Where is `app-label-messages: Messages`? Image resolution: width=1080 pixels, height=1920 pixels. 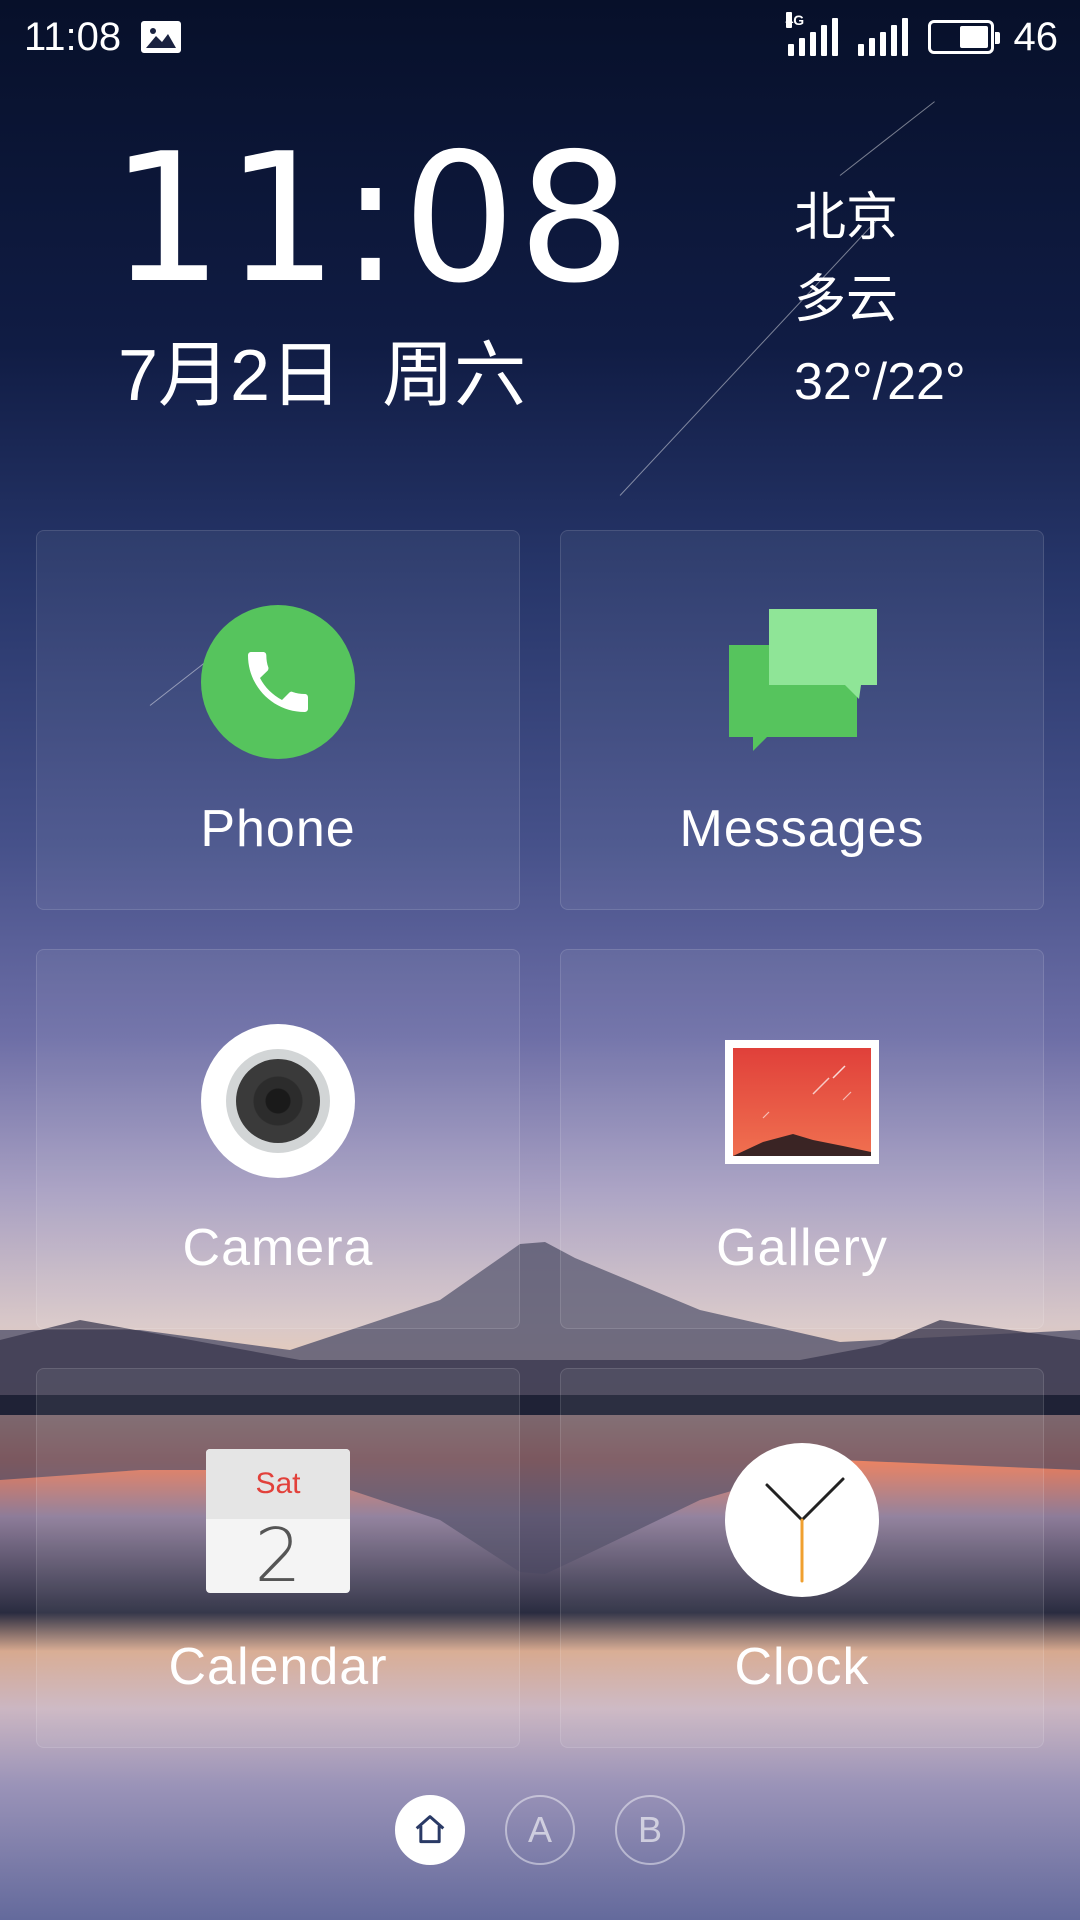
app-label-messages: Messages is located at coordinates (802, 829).